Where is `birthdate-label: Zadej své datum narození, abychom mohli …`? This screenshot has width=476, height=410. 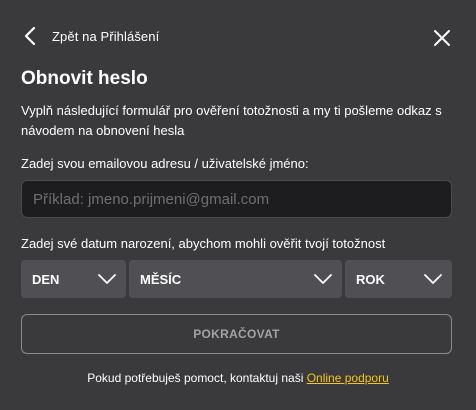
birthdate-label: Zadej své datum narození, abychom mohli … is located at coordinates (203, 243).